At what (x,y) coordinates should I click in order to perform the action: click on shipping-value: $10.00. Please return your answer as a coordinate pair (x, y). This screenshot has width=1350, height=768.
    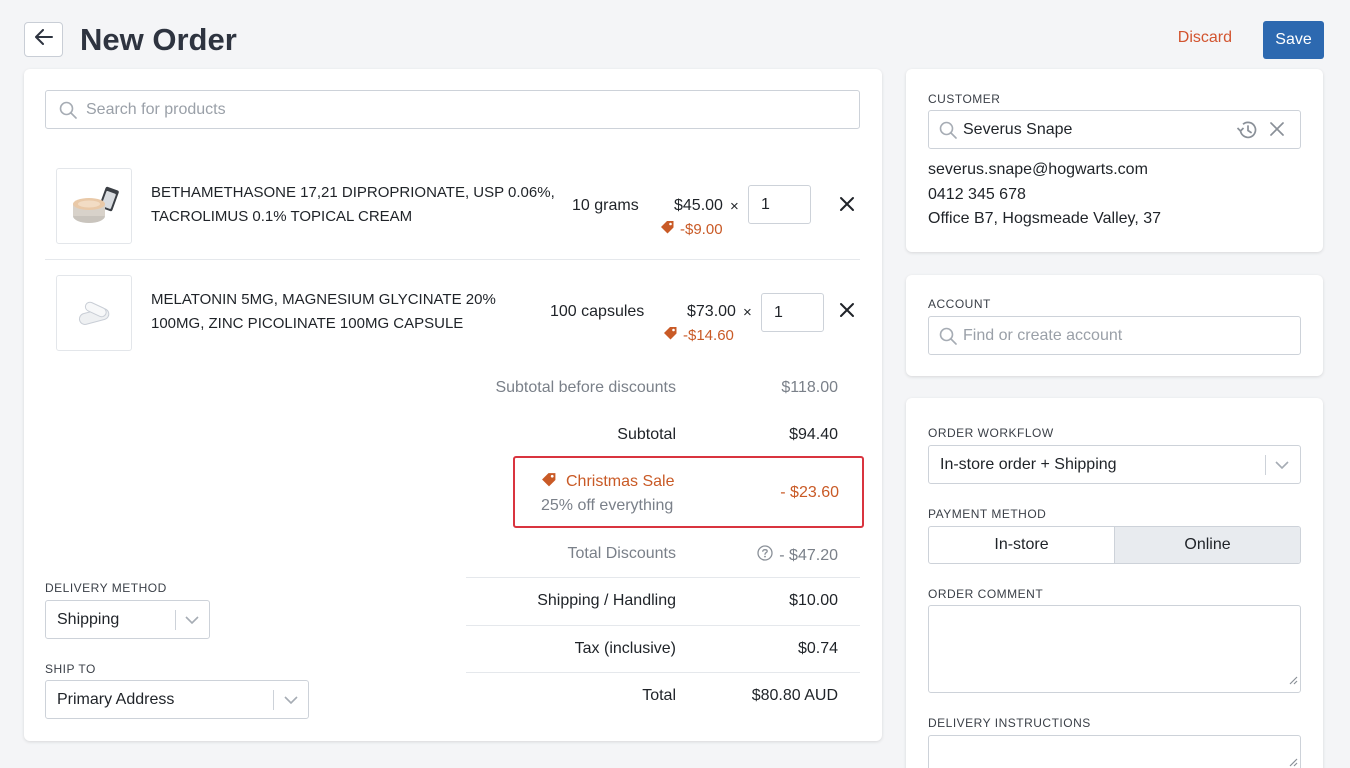
    Looking at the image, I should click on (813, 600).